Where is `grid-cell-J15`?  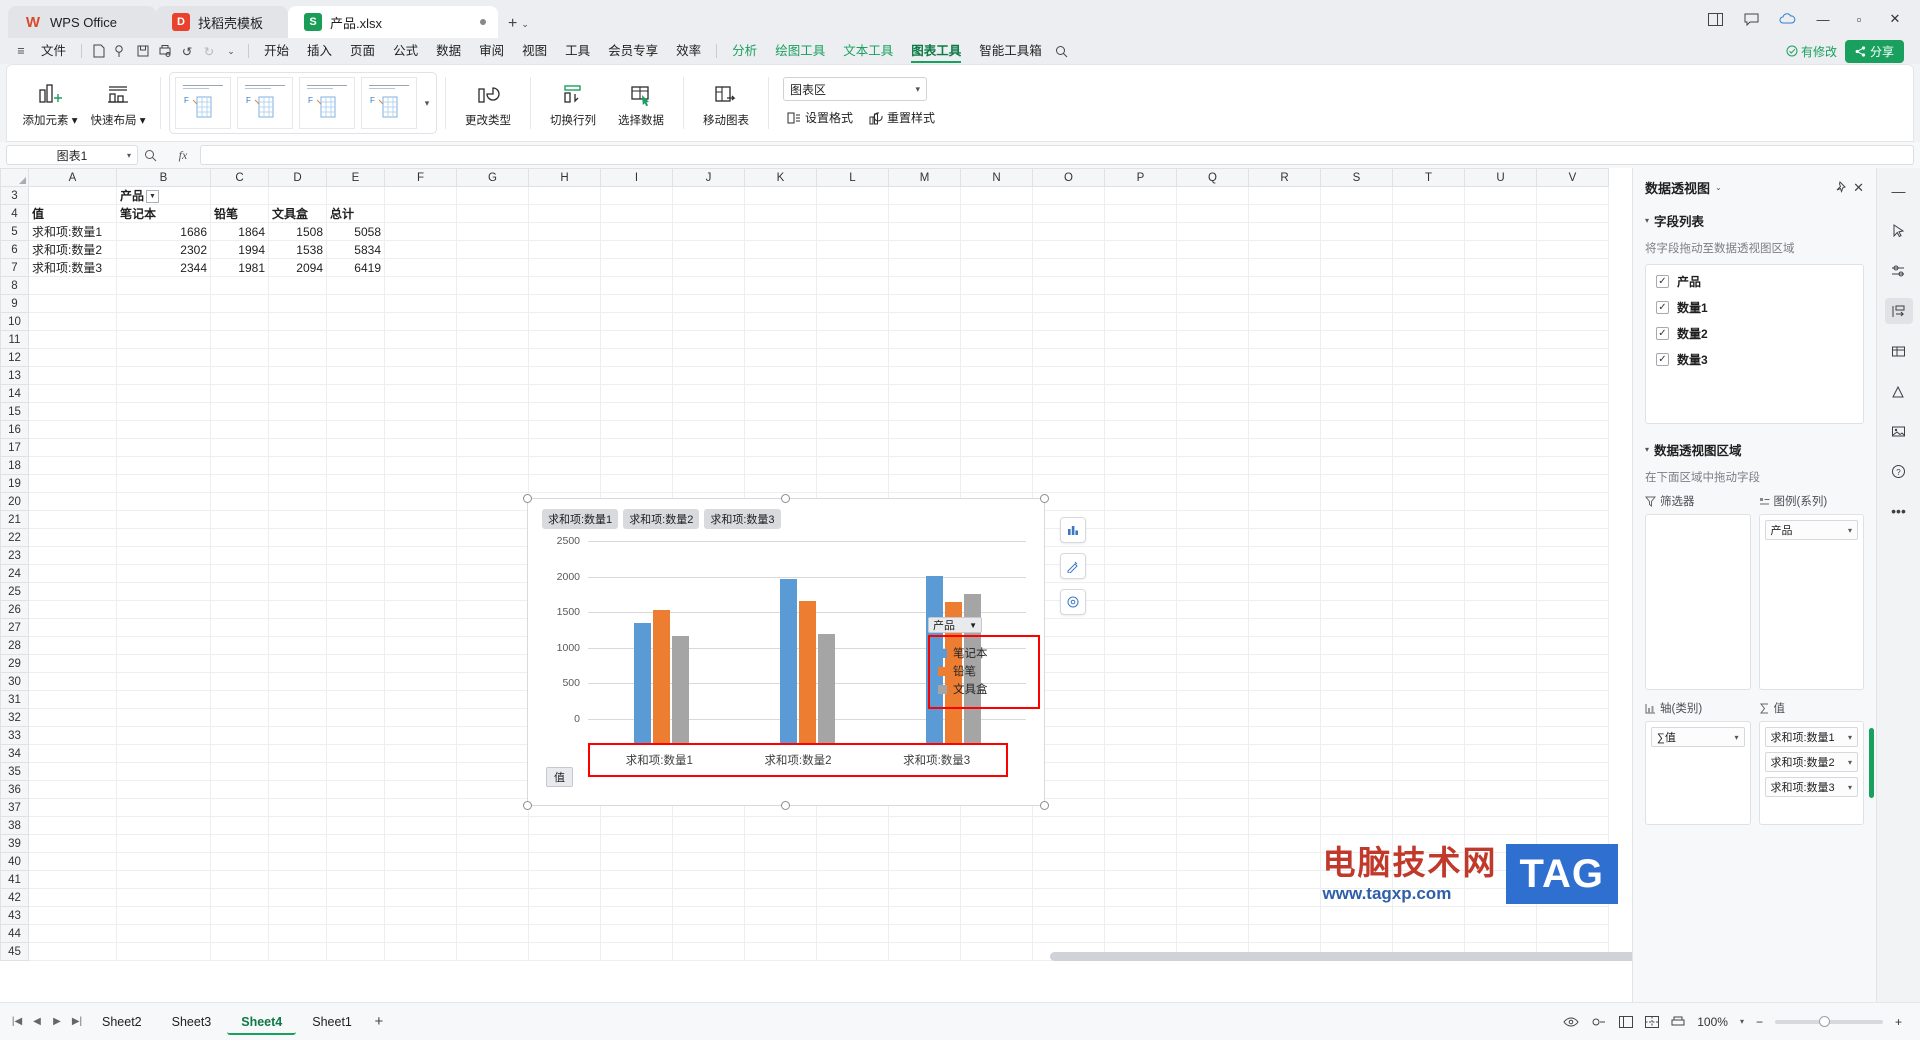
grid-cell-J15 is located at coordinates (708, 411).